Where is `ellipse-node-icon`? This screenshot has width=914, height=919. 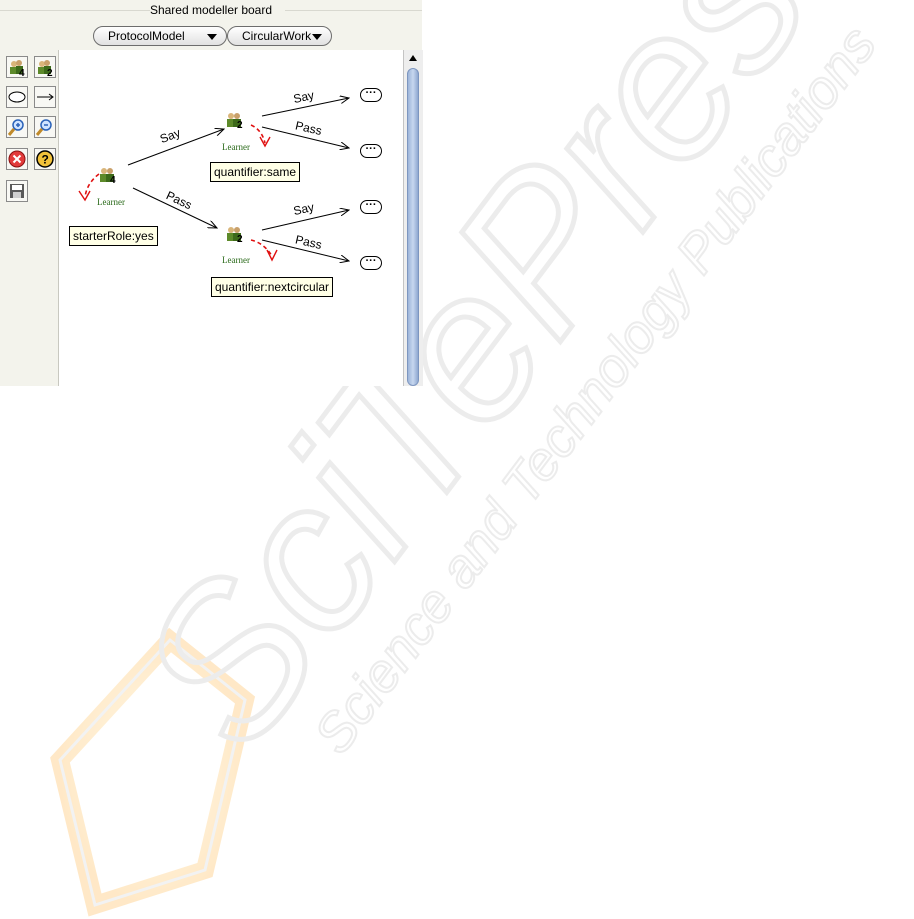
ellipse-node-icon is located at coordinates (17, 97).